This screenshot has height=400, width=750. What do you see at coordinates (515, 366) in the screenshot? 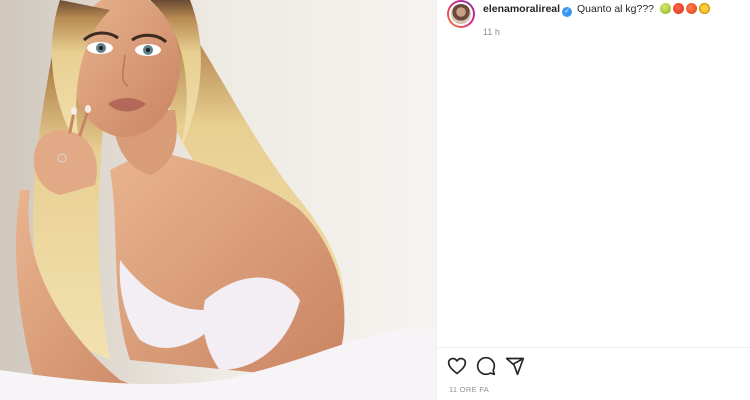
I see `share-icon` at bounding box center [515, 366].